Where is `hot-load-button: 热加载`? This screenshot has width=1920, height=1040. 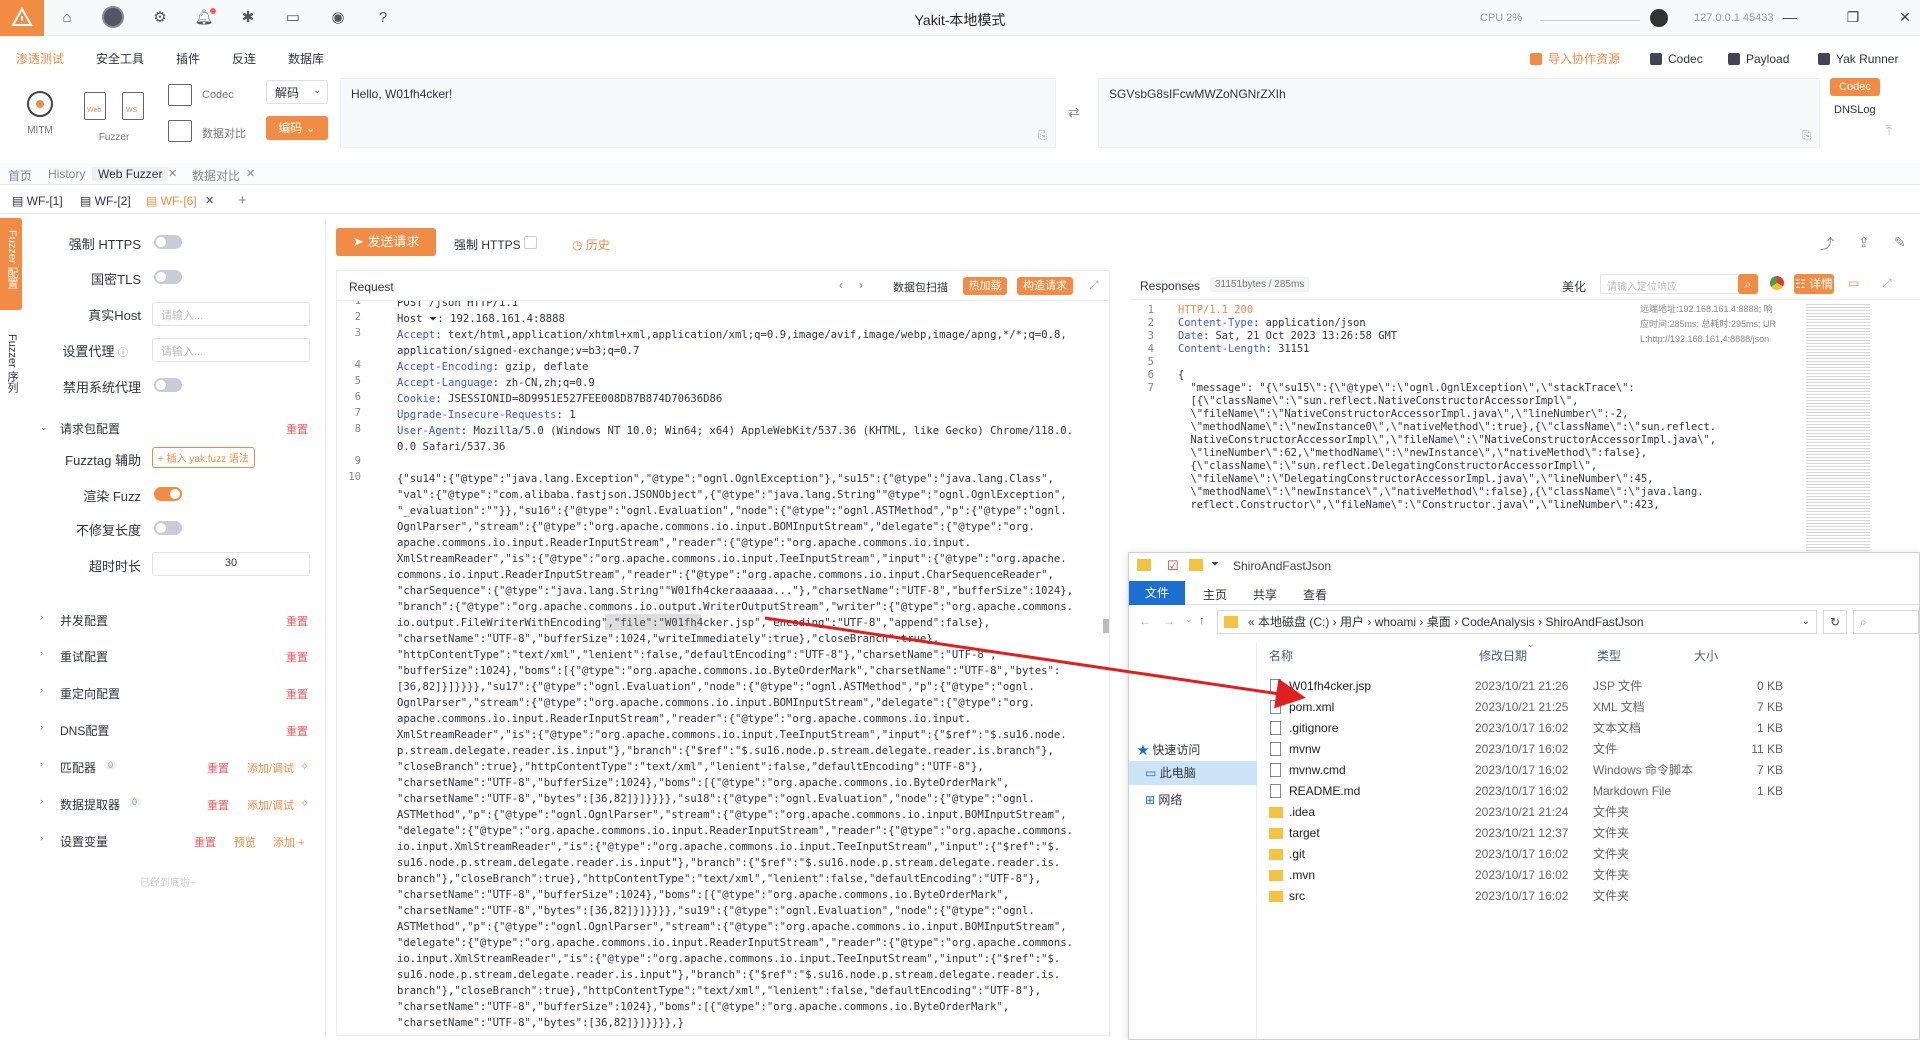 hot-load-button: 热加载 is located at coordinates (985, 286).